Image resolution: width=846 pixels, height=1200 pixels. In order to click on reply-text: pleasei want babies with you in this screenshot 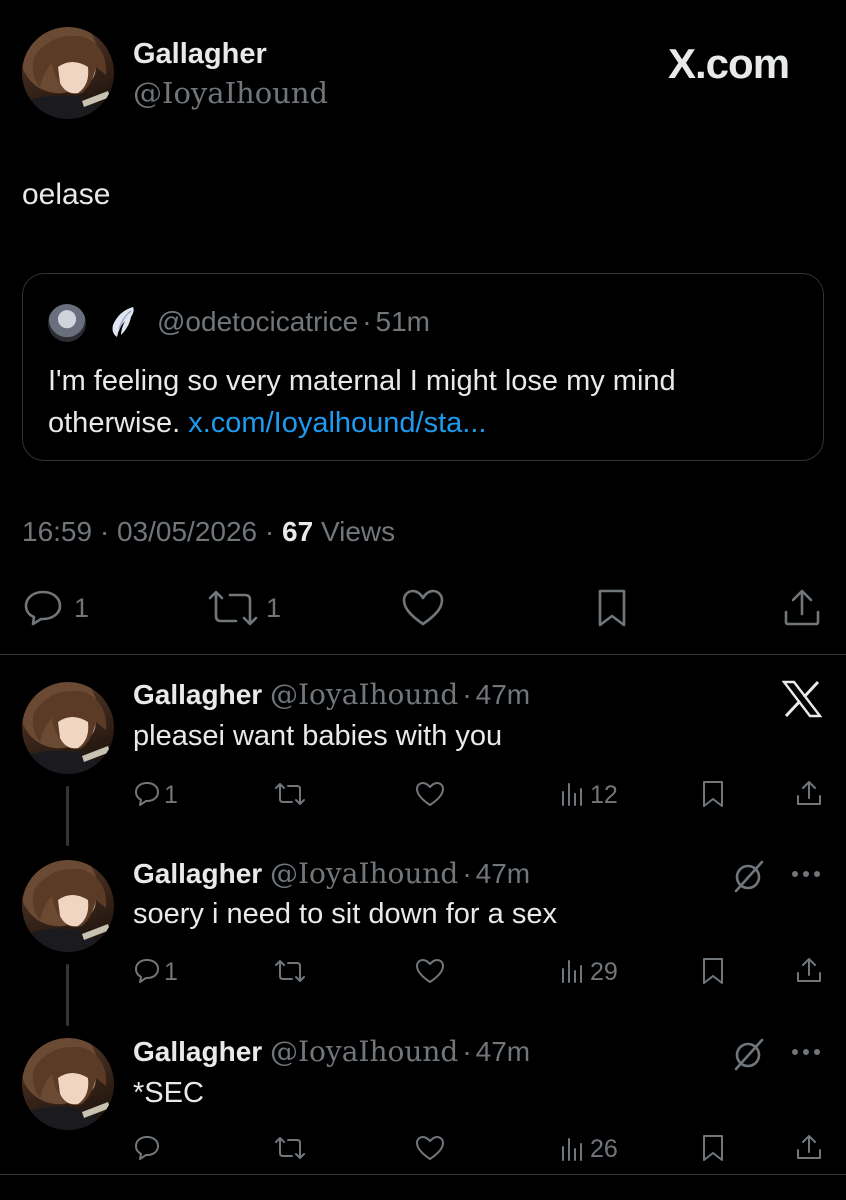, I will do `click(318, 736)`.